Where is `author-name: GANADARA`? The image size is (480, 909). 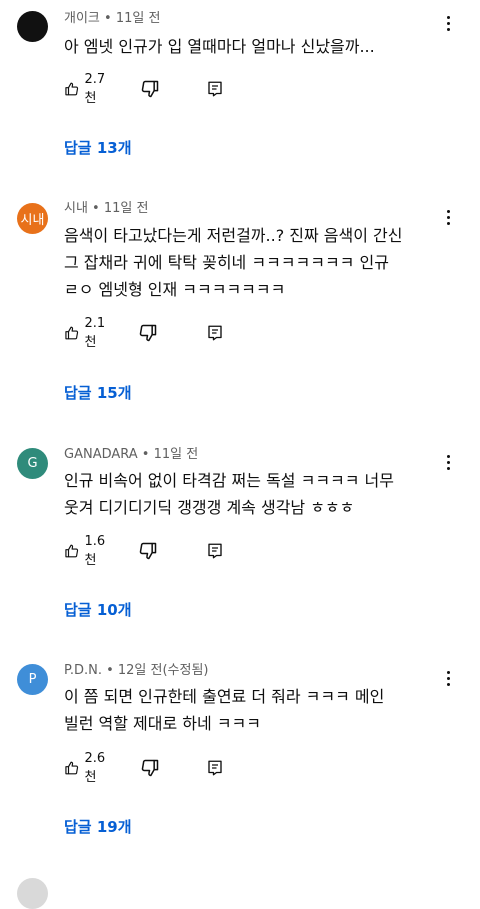
author-name: GANADARA is located at coordinates (101, 454).